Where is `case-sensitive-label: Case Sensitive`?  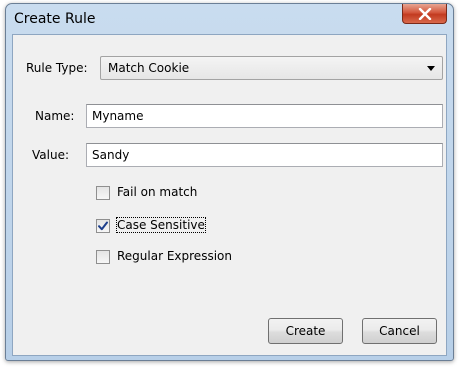
case-sensitive-label: Case Sensitive is located at coordinates (161, 225).